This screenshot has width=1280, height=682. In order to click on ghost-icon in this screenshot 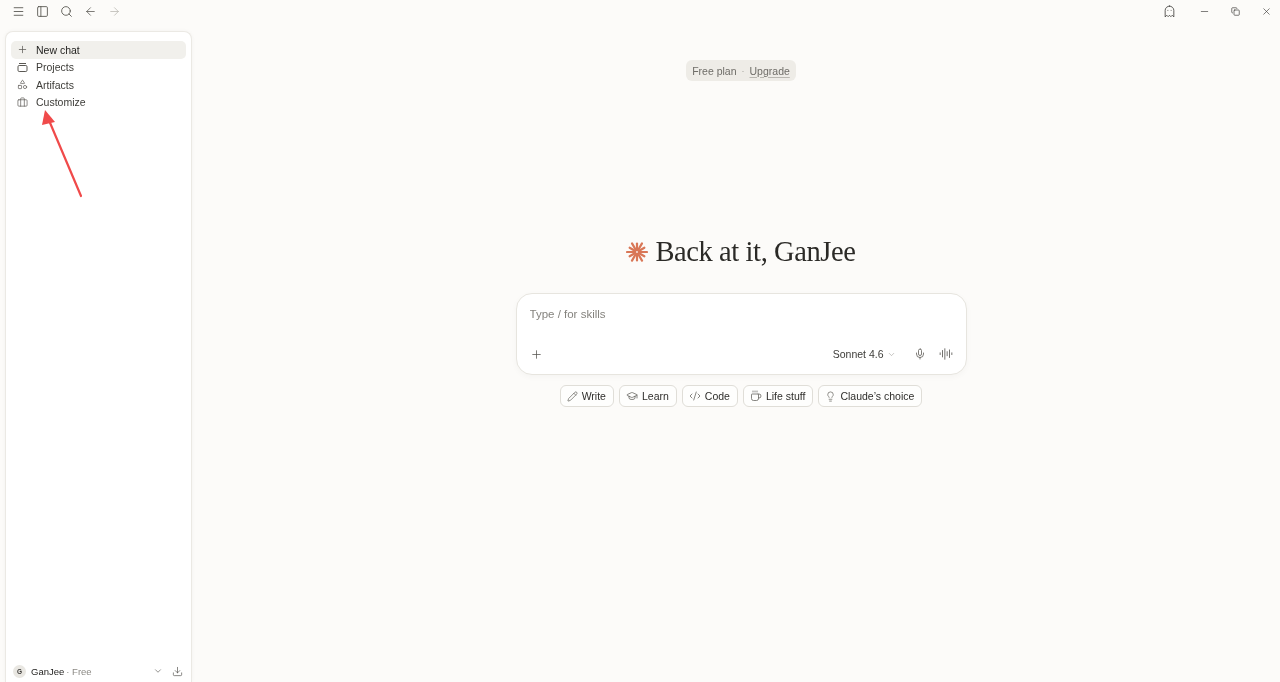, I will do `click(1169, 11)`.